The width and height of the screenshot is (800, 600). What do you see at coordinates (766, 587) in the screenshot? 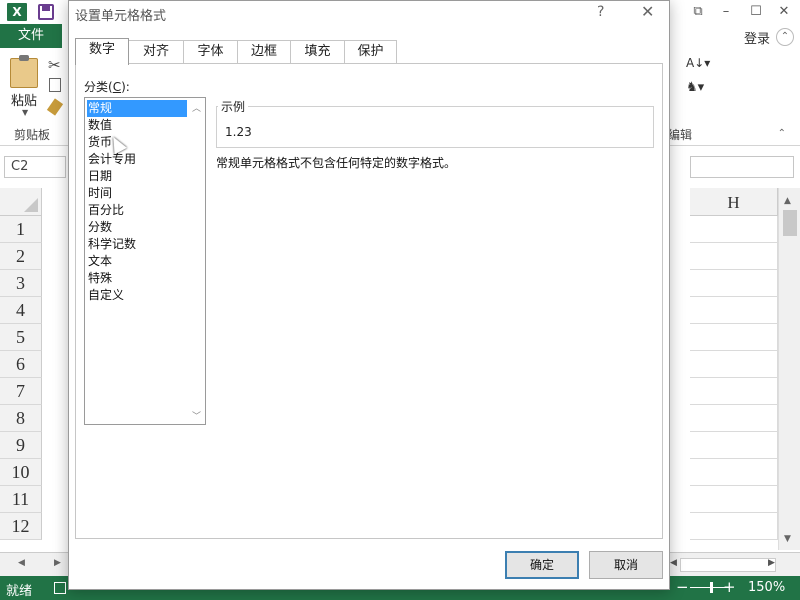
I see `zoom-level: 150%` at bounding box center [766, 587].